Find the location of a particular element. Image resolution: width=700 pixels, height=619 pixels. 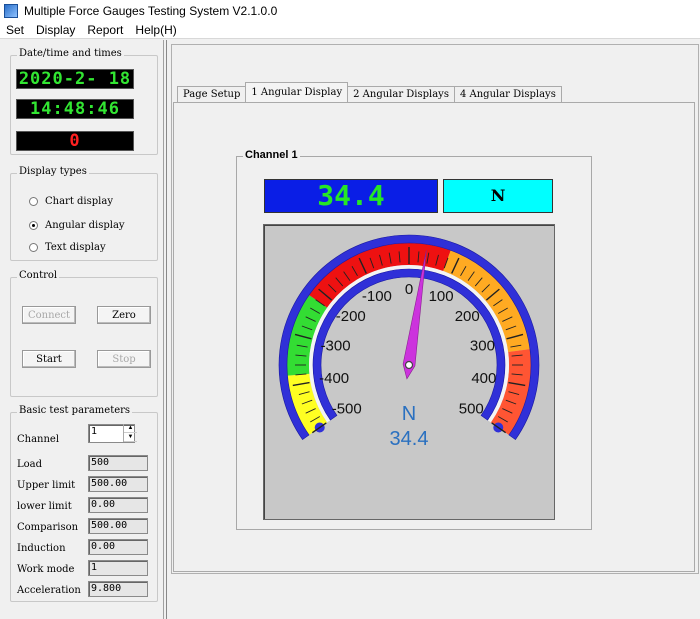

load-label: Load is located at coordinates (30, 464).